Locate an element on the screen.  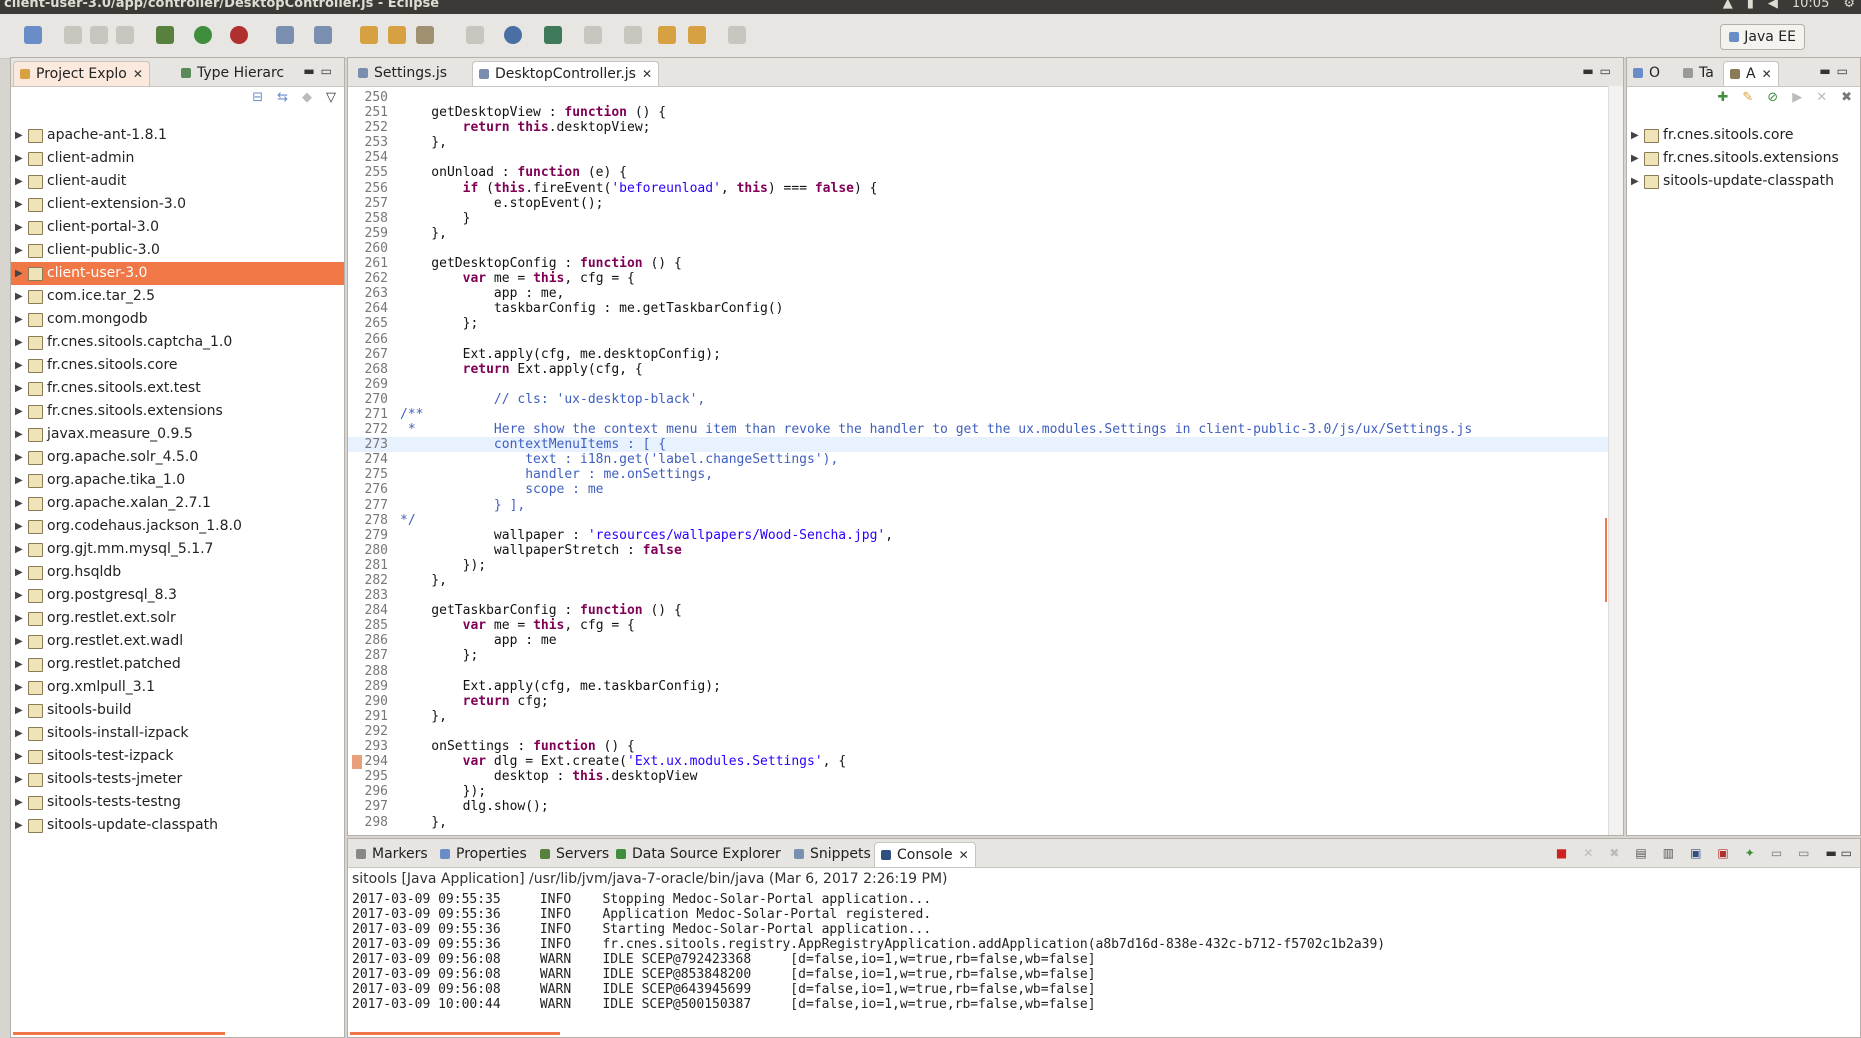
debug-icon is located at coordinates (165, 35).